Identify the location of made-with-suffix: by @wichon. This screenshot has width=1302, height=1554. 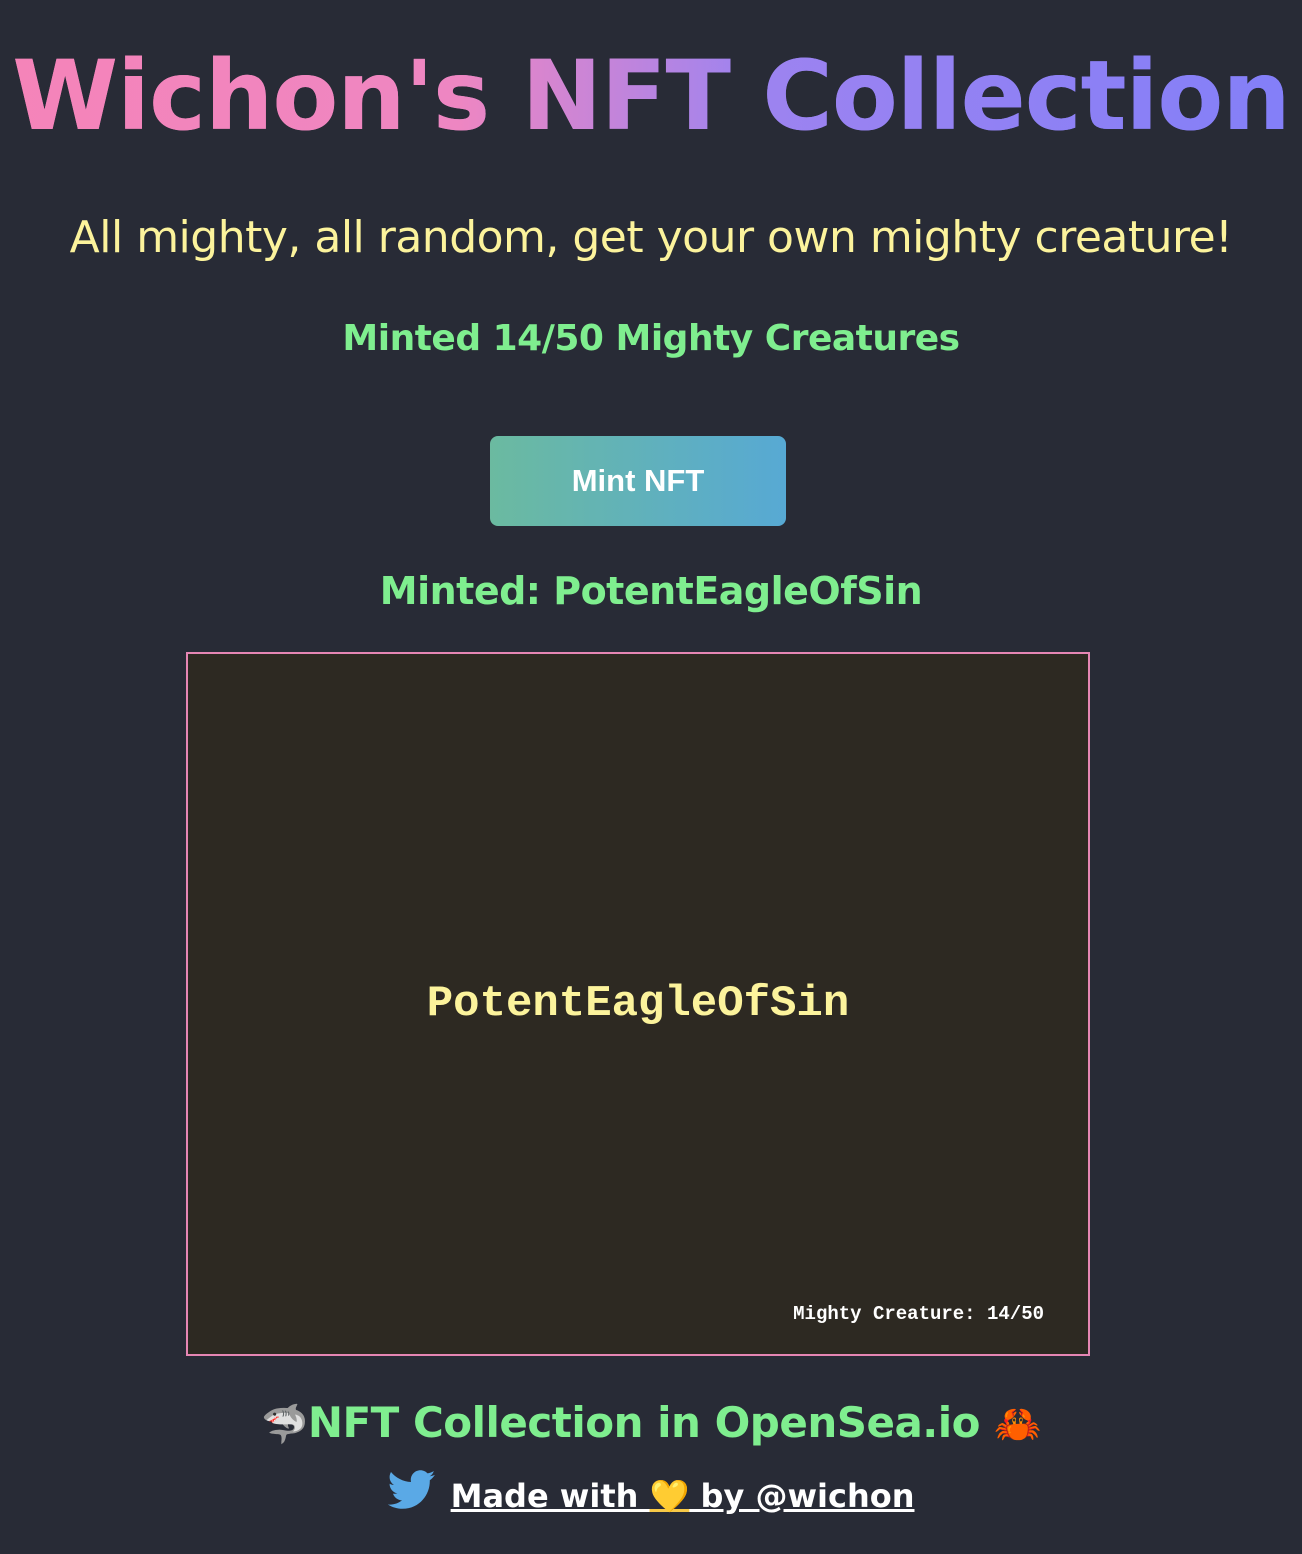
(802, 1496).